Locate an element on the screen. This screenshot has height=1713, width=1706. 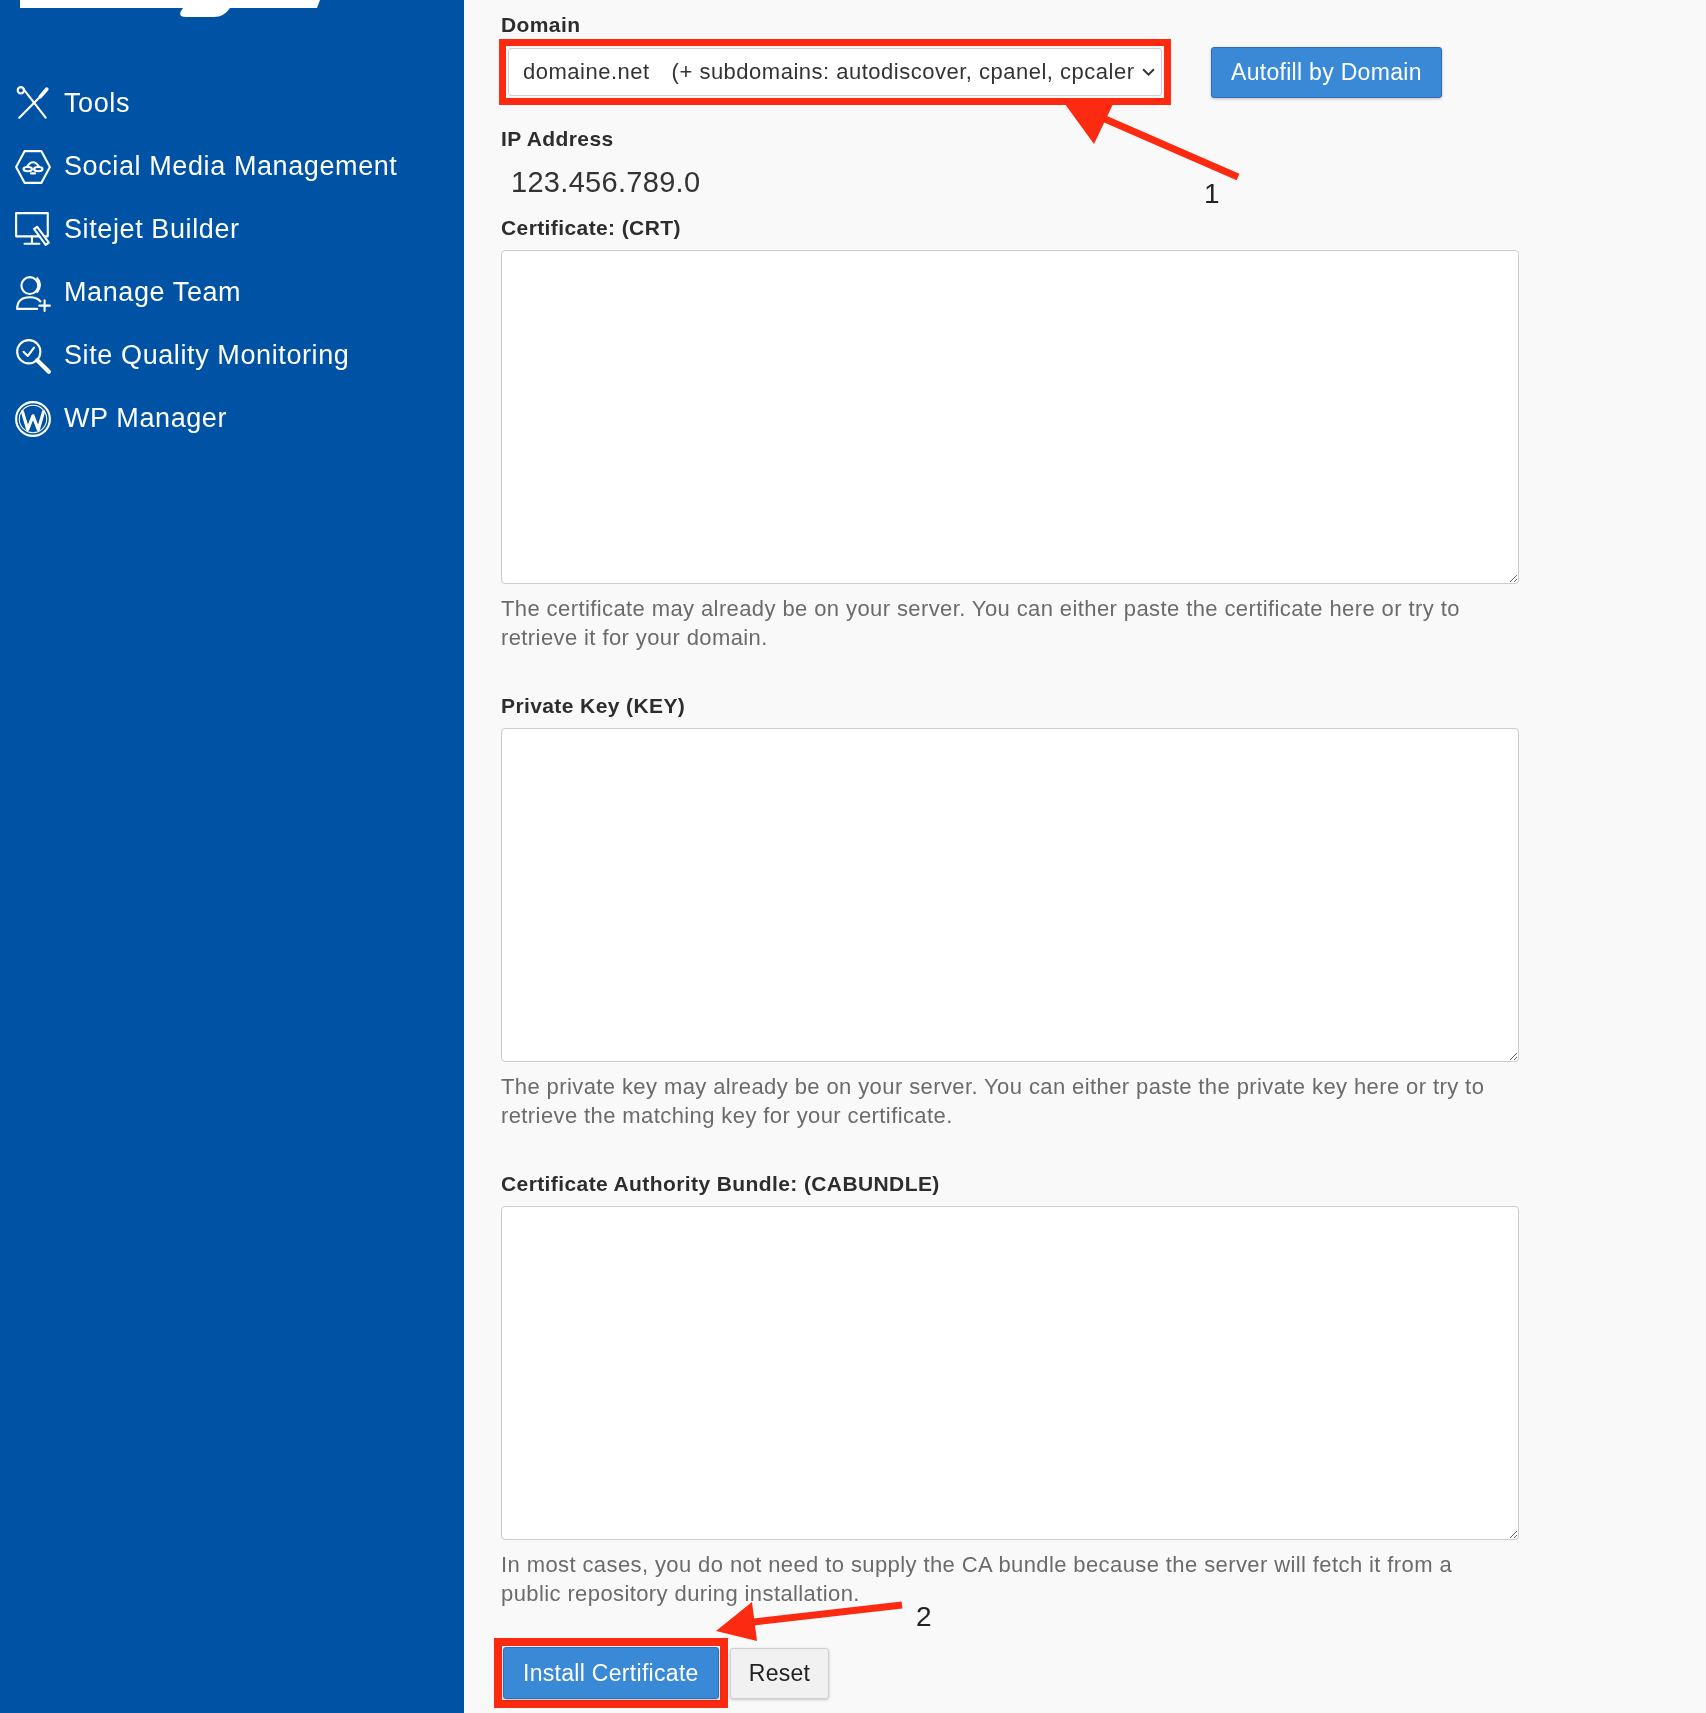
sidebar-item: Manage Team is located at coordinates (121, 292).